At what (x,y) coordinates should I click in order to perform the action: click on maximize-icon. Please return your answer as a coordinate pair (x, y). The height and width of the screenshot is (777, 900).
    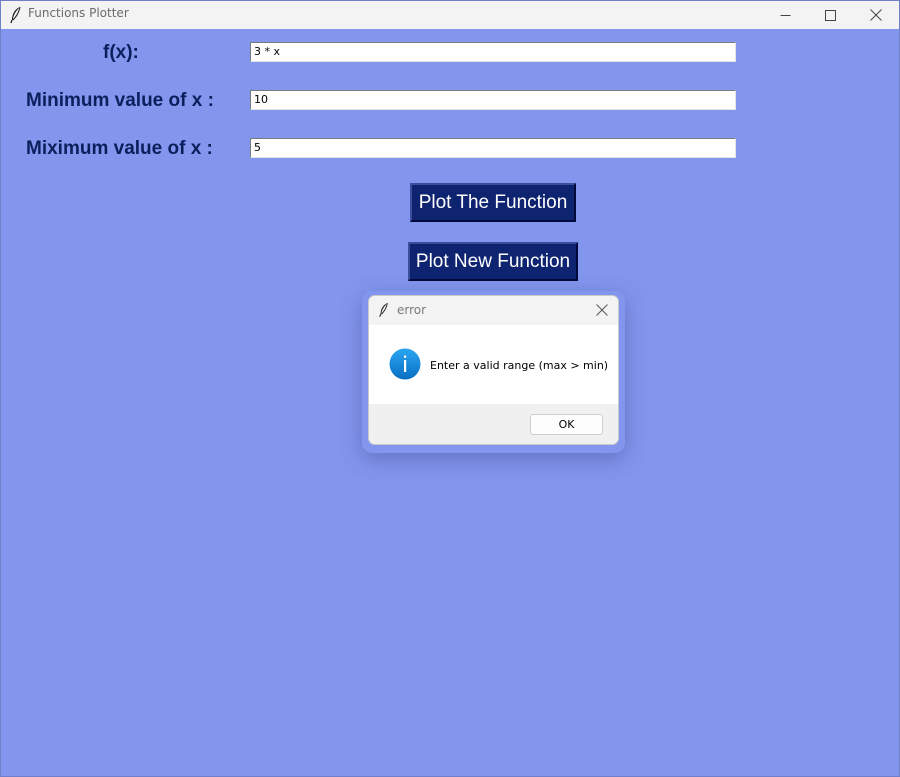
    Looking at the image, I should click on (830, 15).